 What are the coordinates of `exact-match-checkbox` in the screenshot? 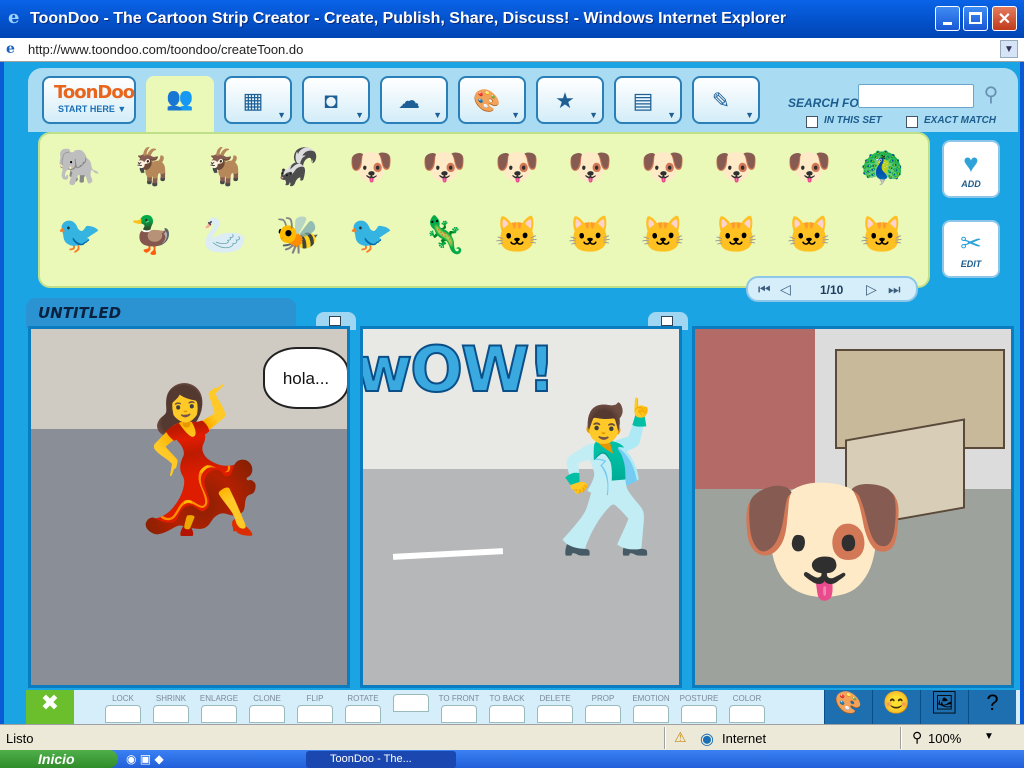 It's located at (912, 122).